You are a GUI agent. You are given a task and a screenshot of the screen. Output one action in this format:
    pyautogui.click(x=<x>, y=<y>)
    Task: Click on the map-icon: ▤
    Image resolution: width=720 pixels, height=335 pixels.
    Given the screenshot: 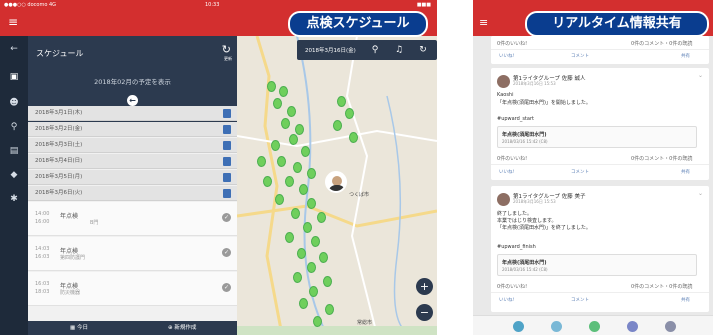 What is the action you would take?
    pyautogui.click(x=14, y=151)
    